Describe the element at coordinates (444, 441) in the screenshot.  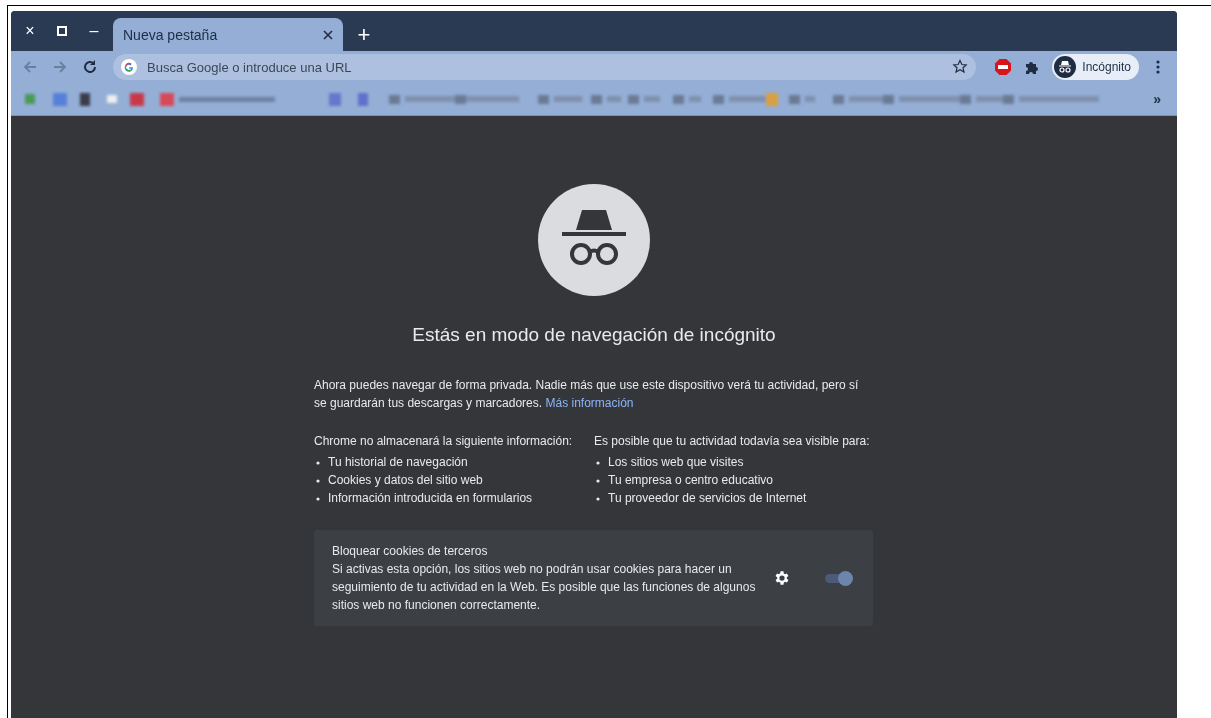
I see `column-heading: Chrome no almacenará la siguiente información:` at that location.